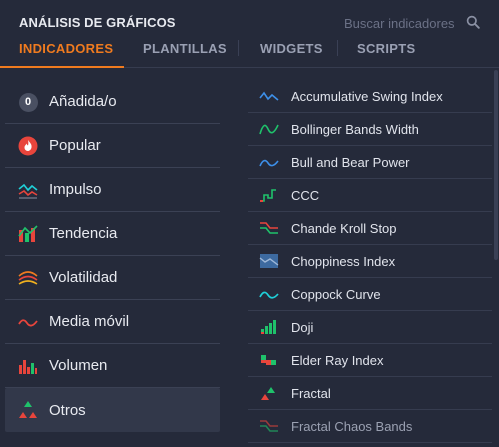 The width and height of the screenshot is (499, 447). Describe the element at coordinates (305, 195) in the screenshot. I see `indicator-label: CCC` at that location.